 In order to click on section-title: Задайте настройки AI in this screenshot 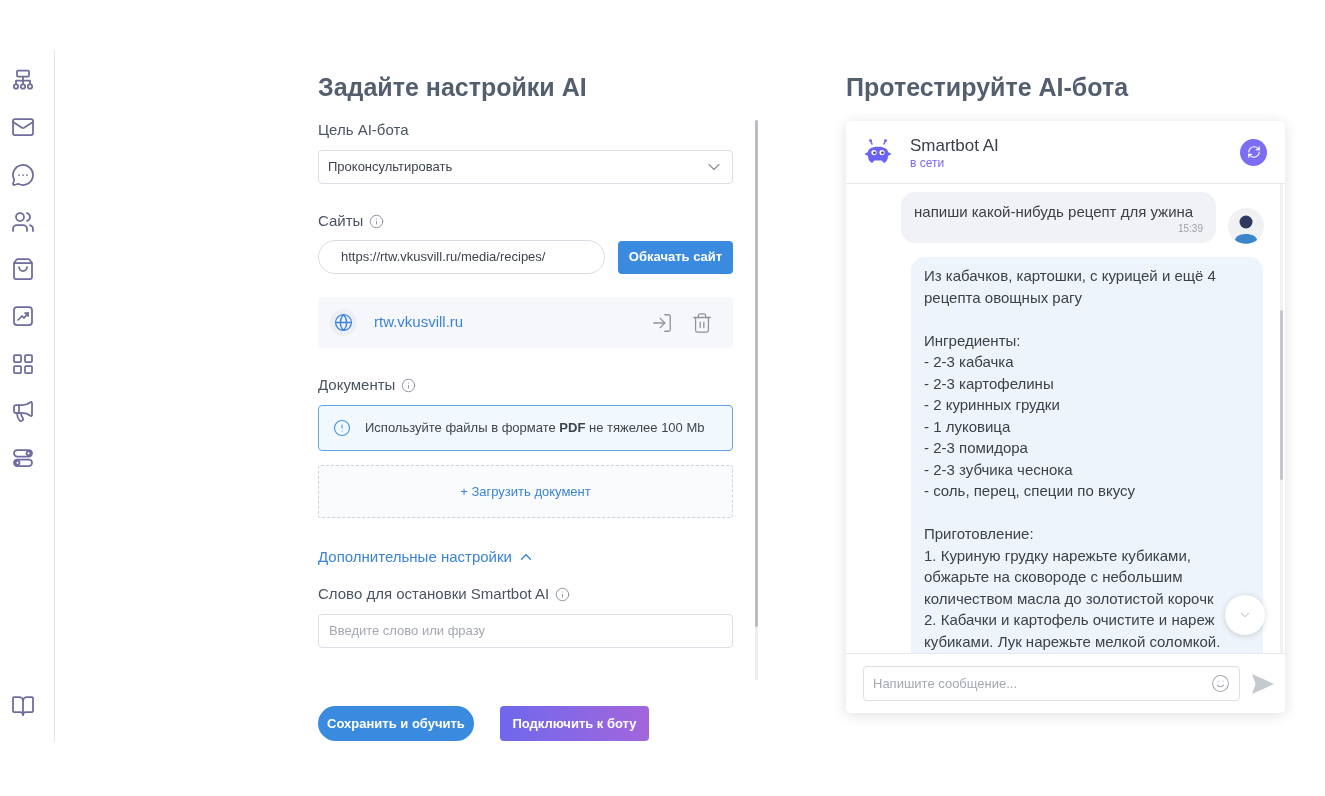, I will do `click(453, 87)`.